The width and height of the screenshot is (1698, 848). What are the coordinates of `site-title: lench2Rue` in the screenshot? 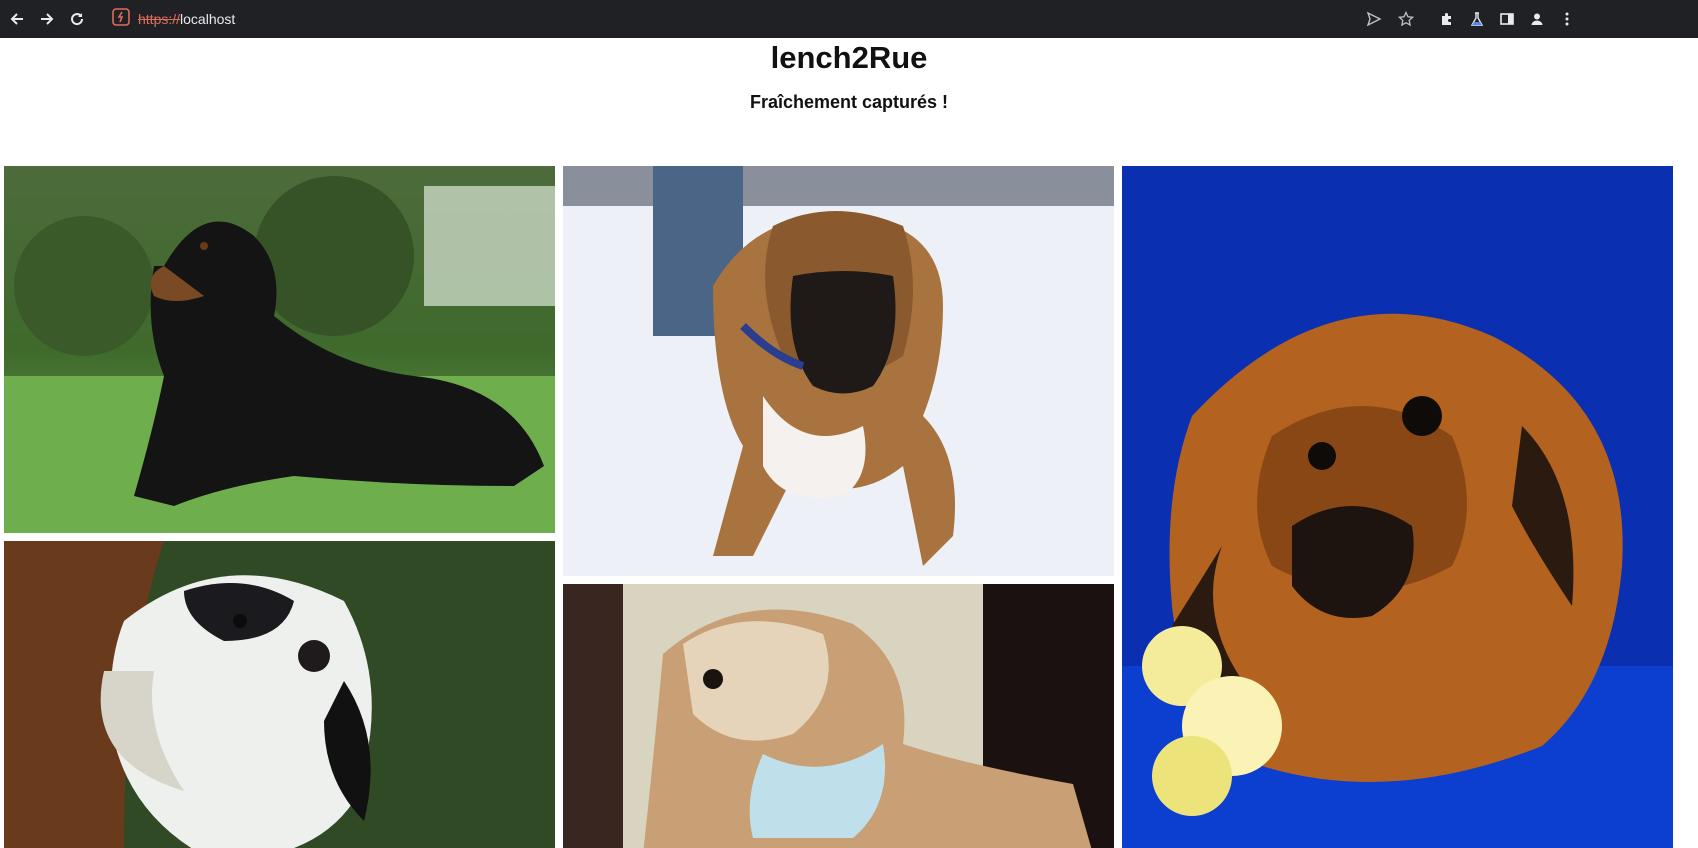 It's located at (849, 57).